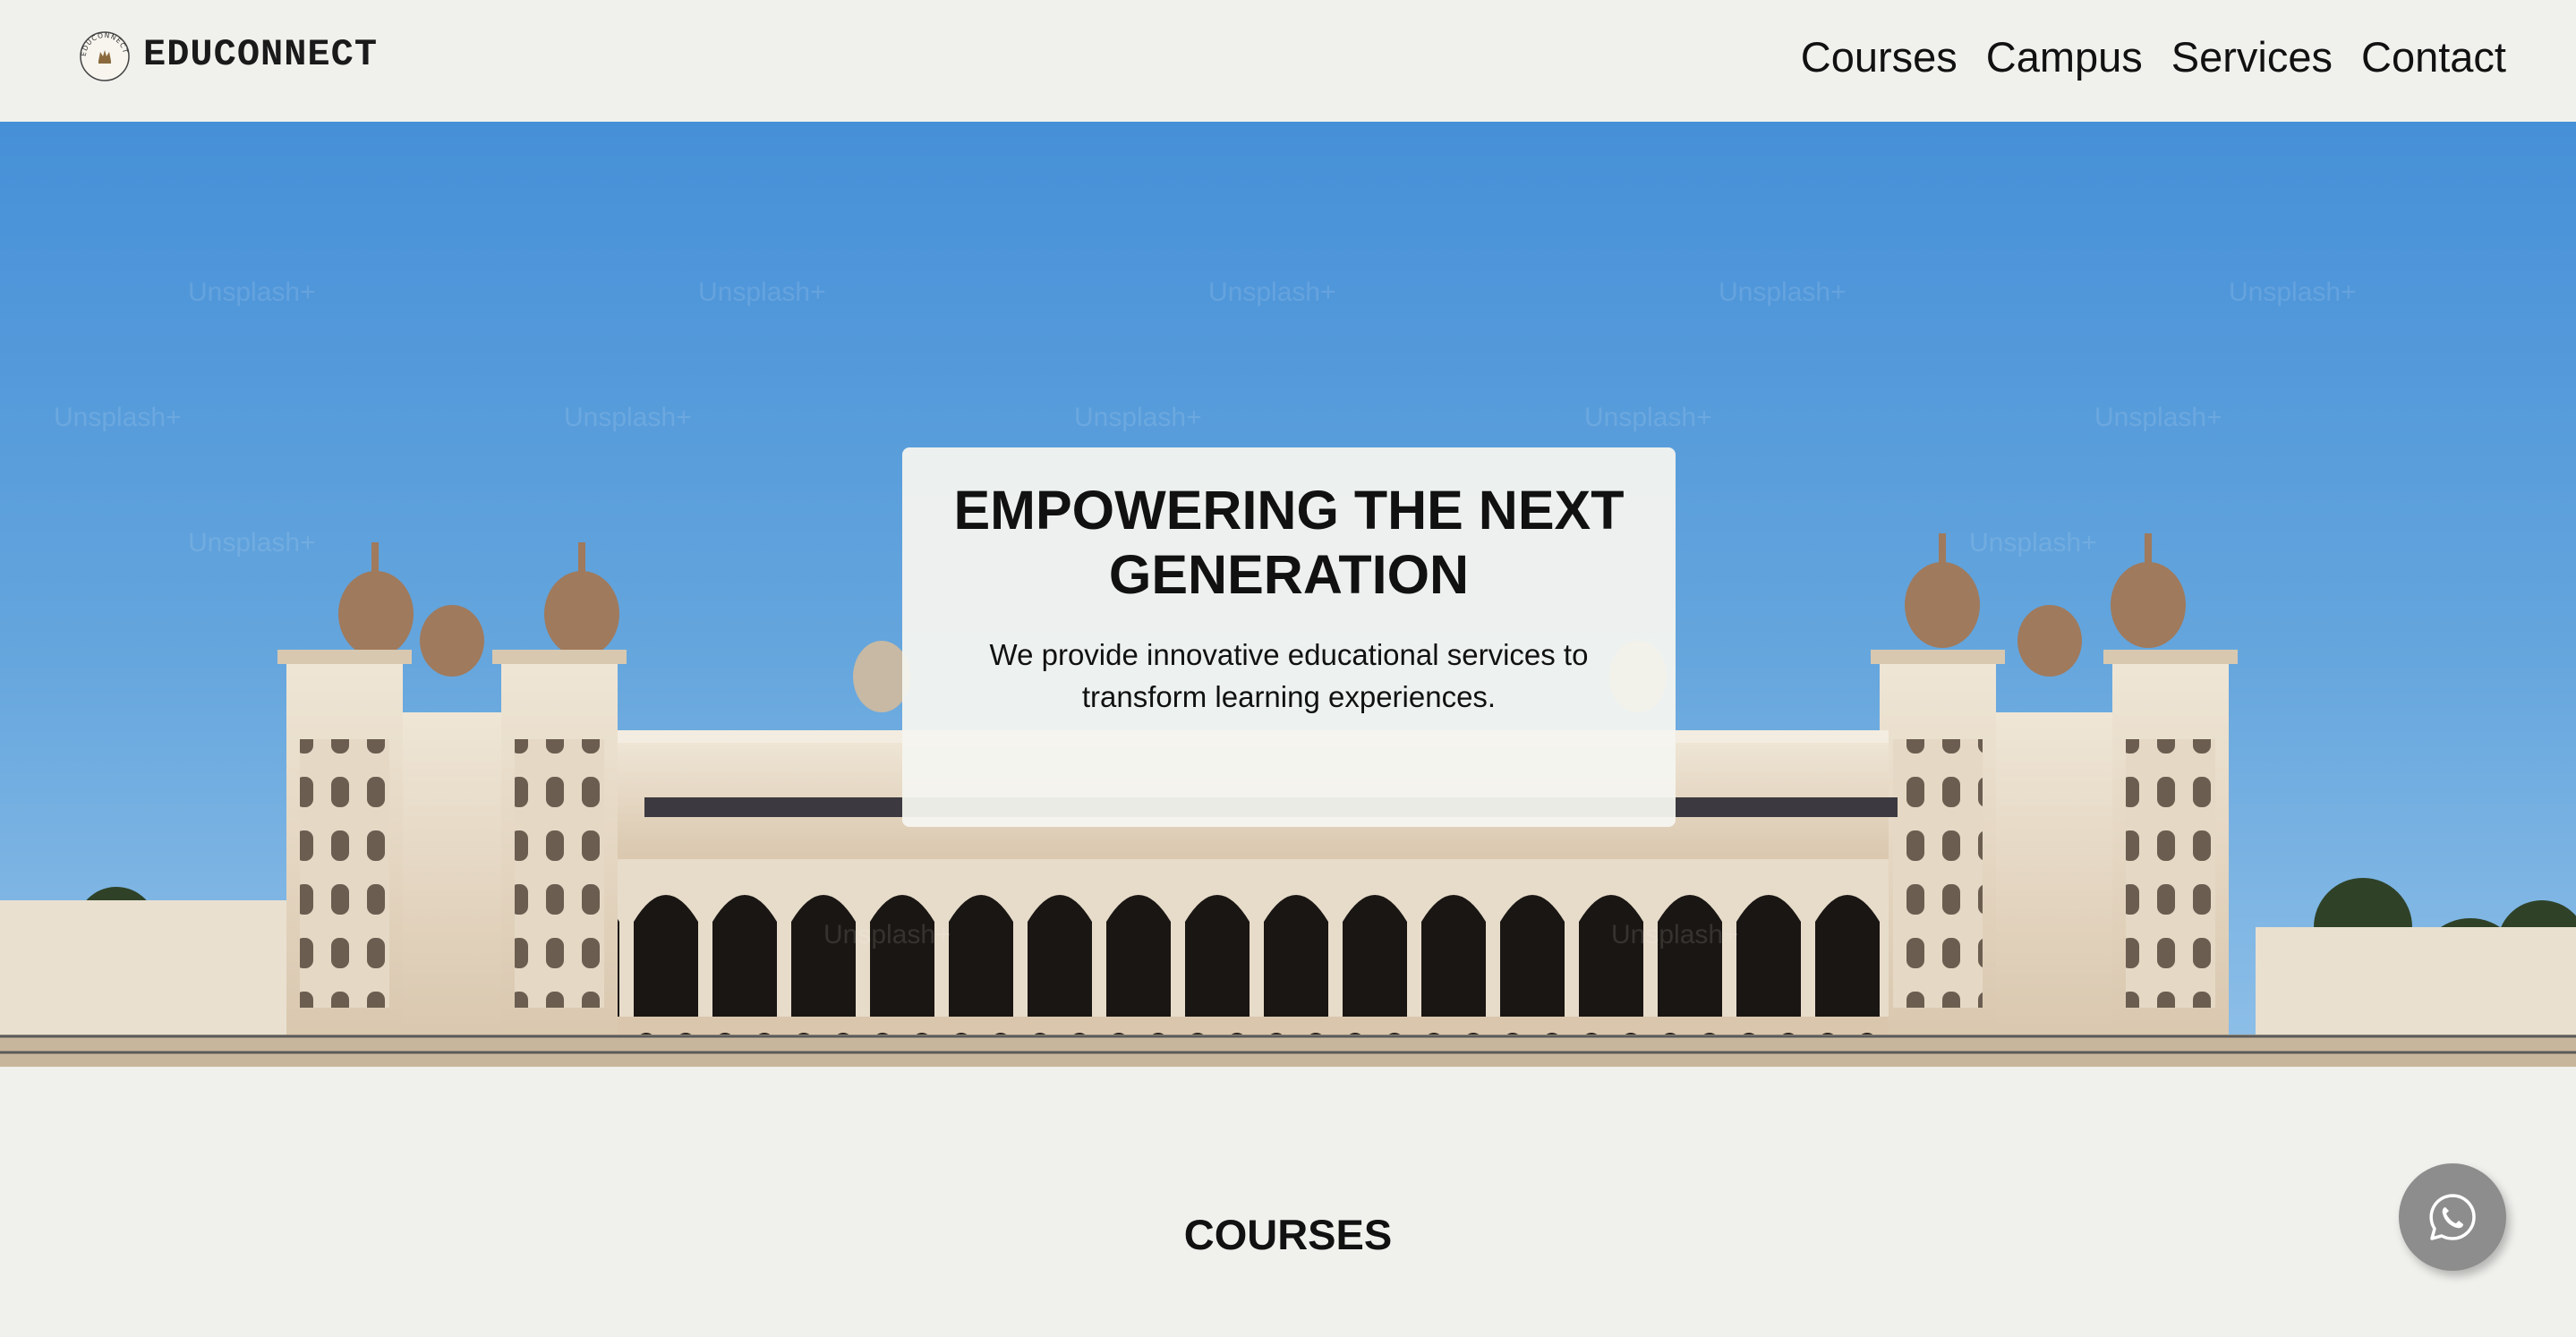  I want to click on nav-courses: Courses, so click(1879, 57).